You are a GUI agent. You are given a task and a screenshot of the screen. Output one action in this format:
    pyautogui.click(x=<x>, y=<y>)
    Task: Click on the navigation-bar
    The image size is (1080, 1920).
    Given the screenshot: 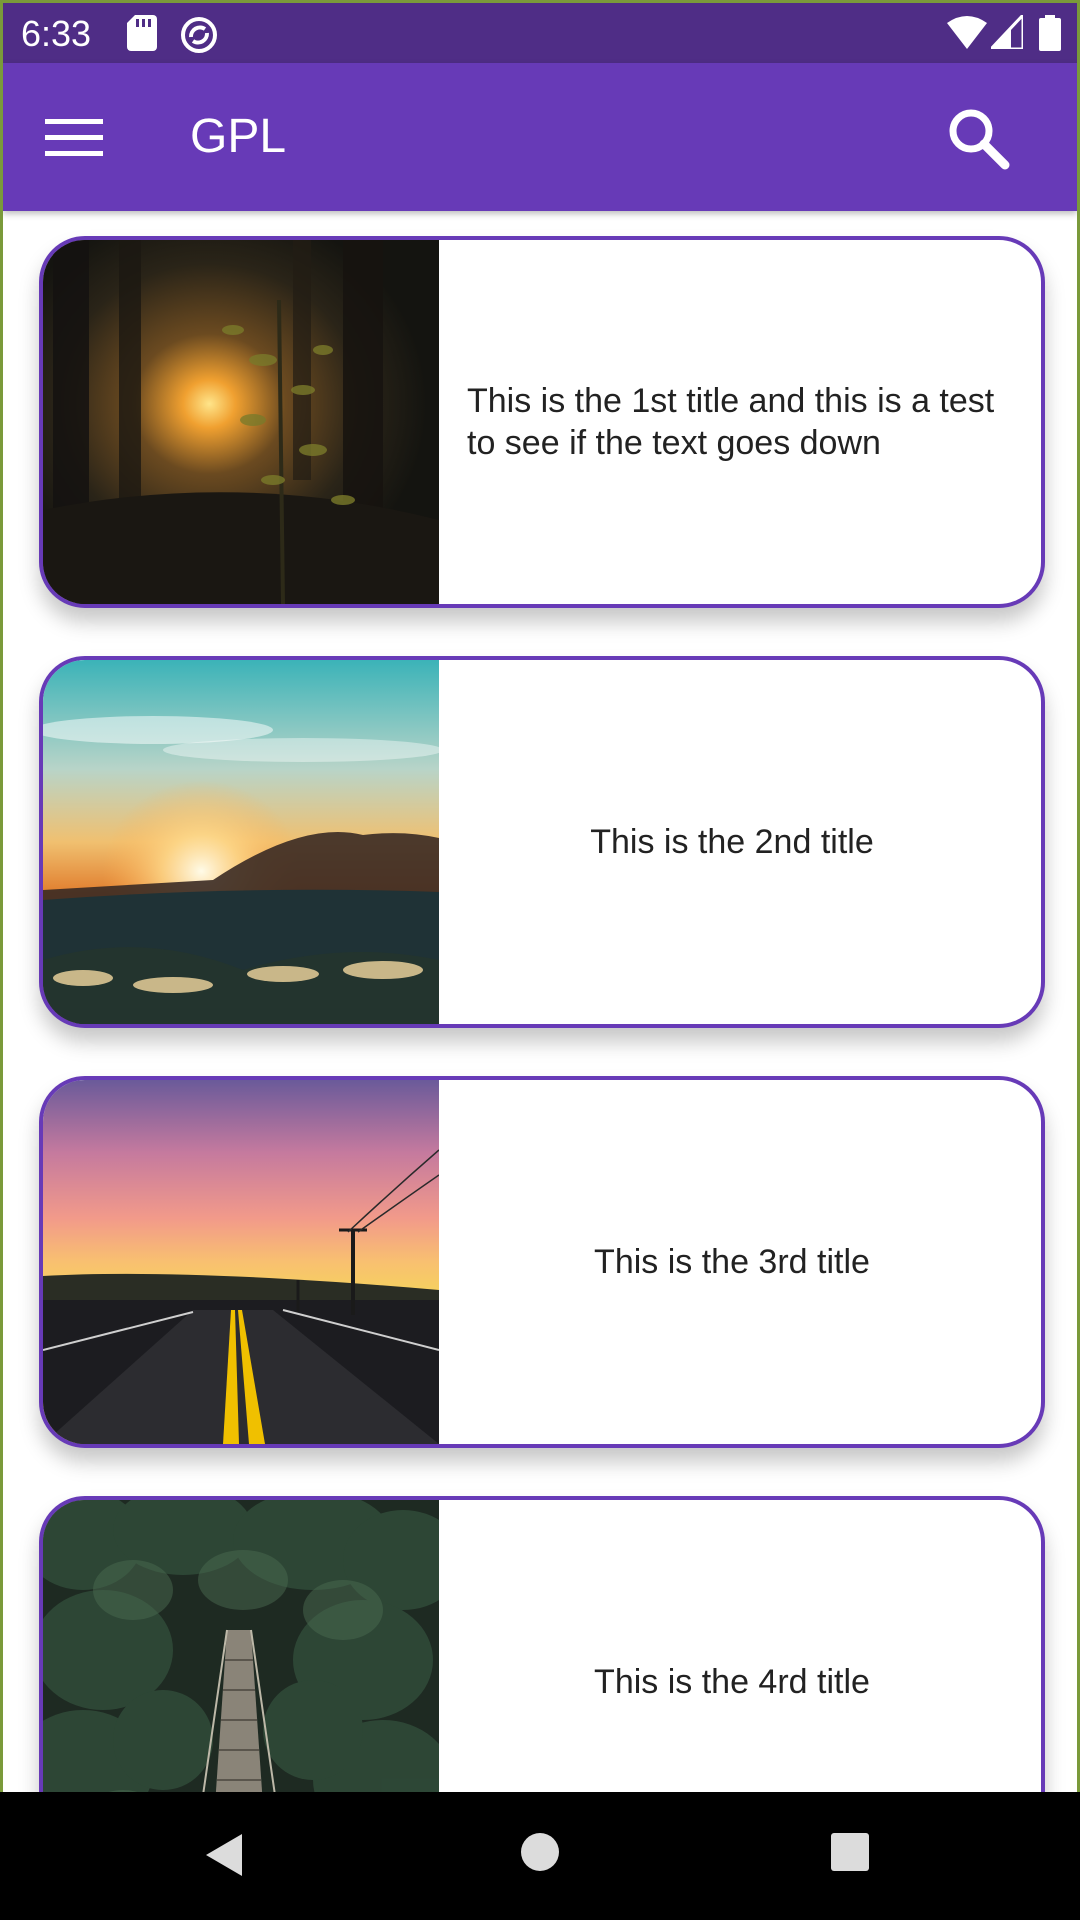 What is the action you would take?
    pyautogui.click(x=540, y=1856)
    